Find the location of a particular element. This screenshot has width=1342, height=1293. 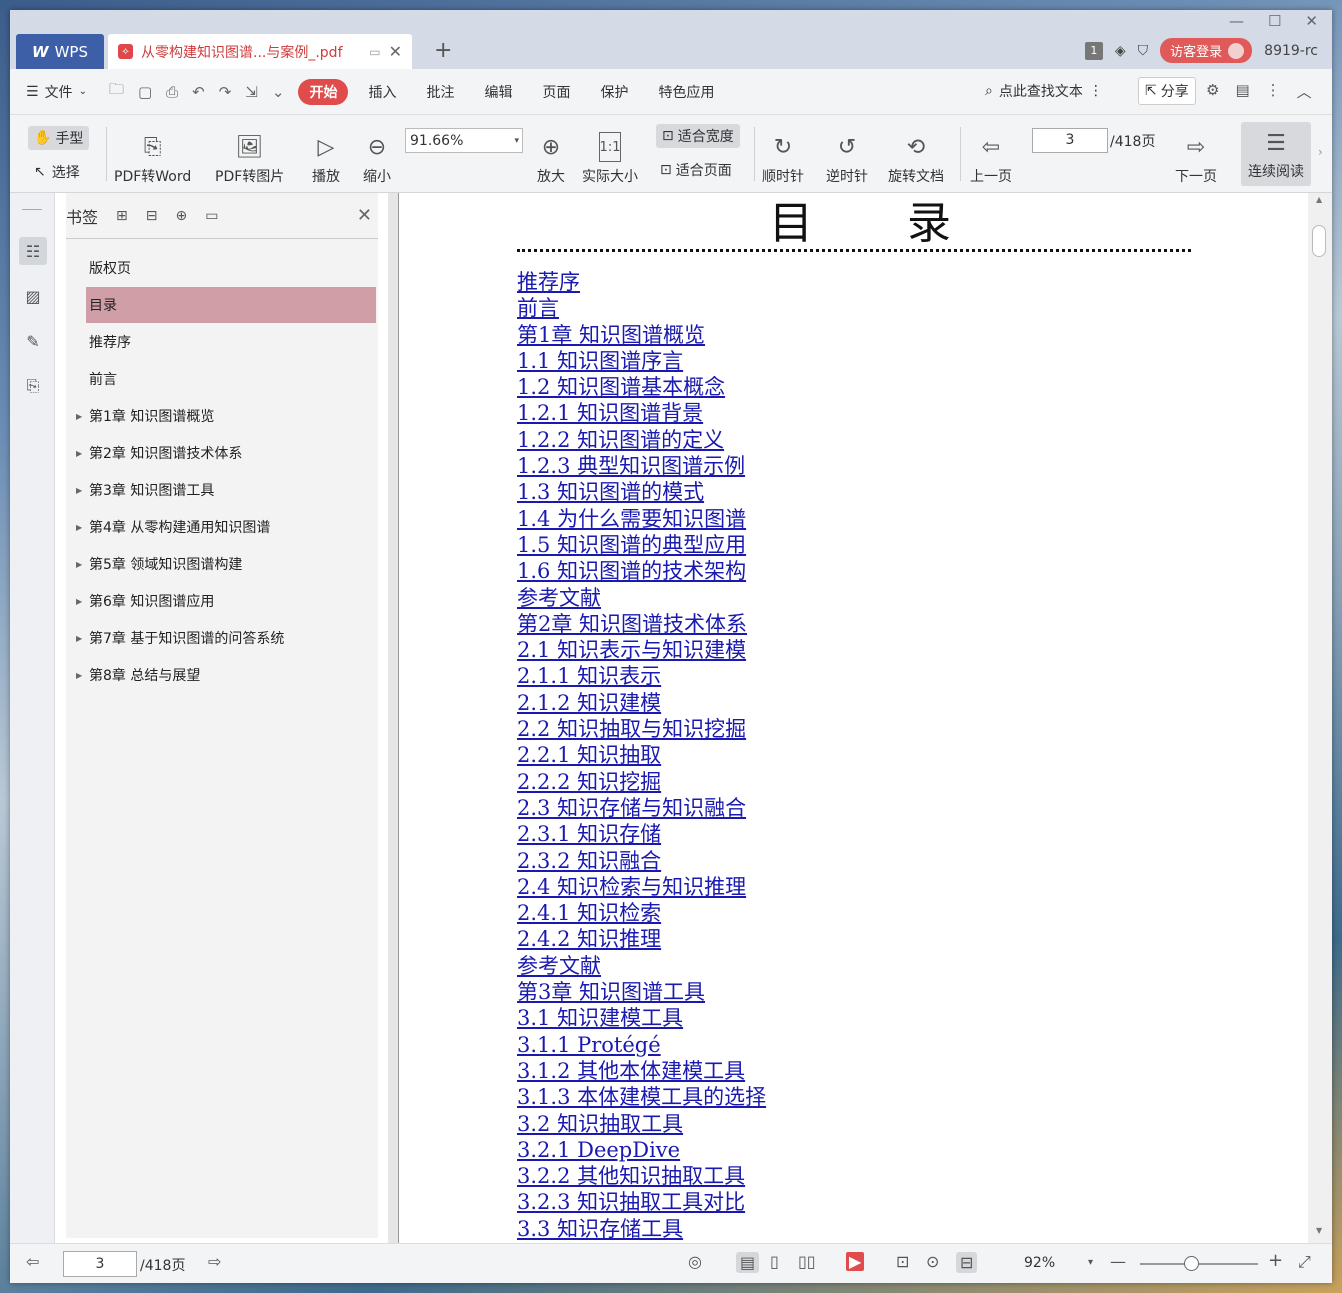

toc-link: 2.1 知识表示与知识建模 is located at coordinates (641, 650).